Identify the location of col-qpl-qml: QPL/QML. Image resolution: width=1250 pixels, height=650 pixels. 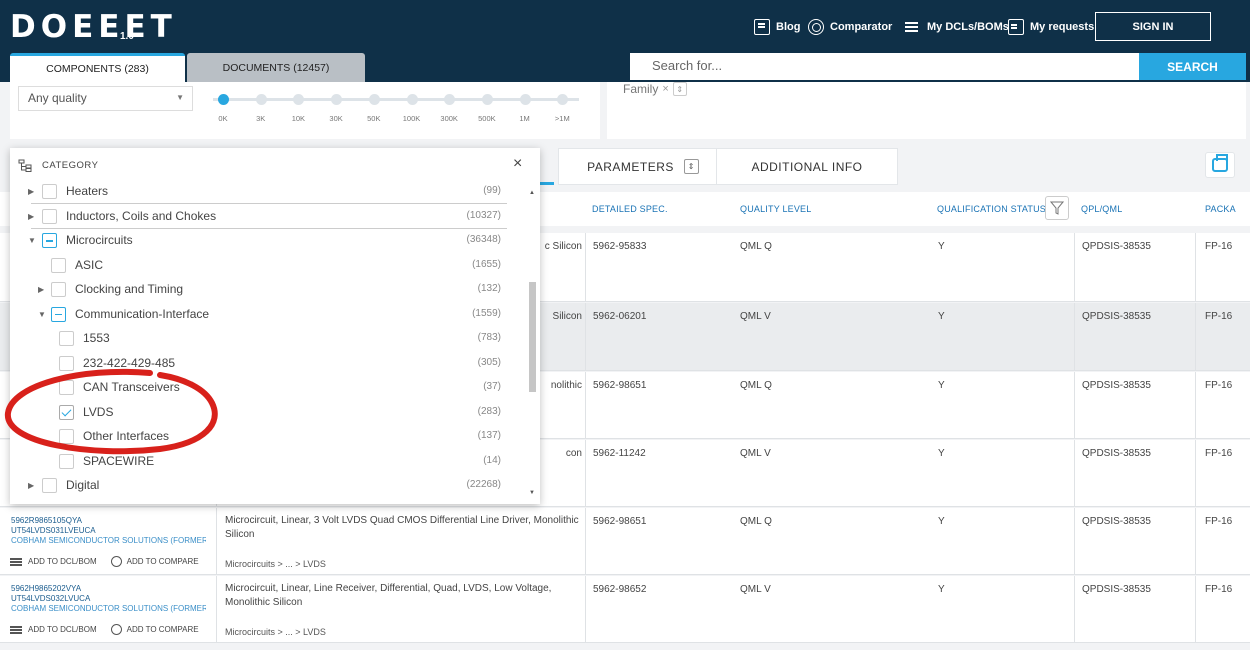
(1101, 209).